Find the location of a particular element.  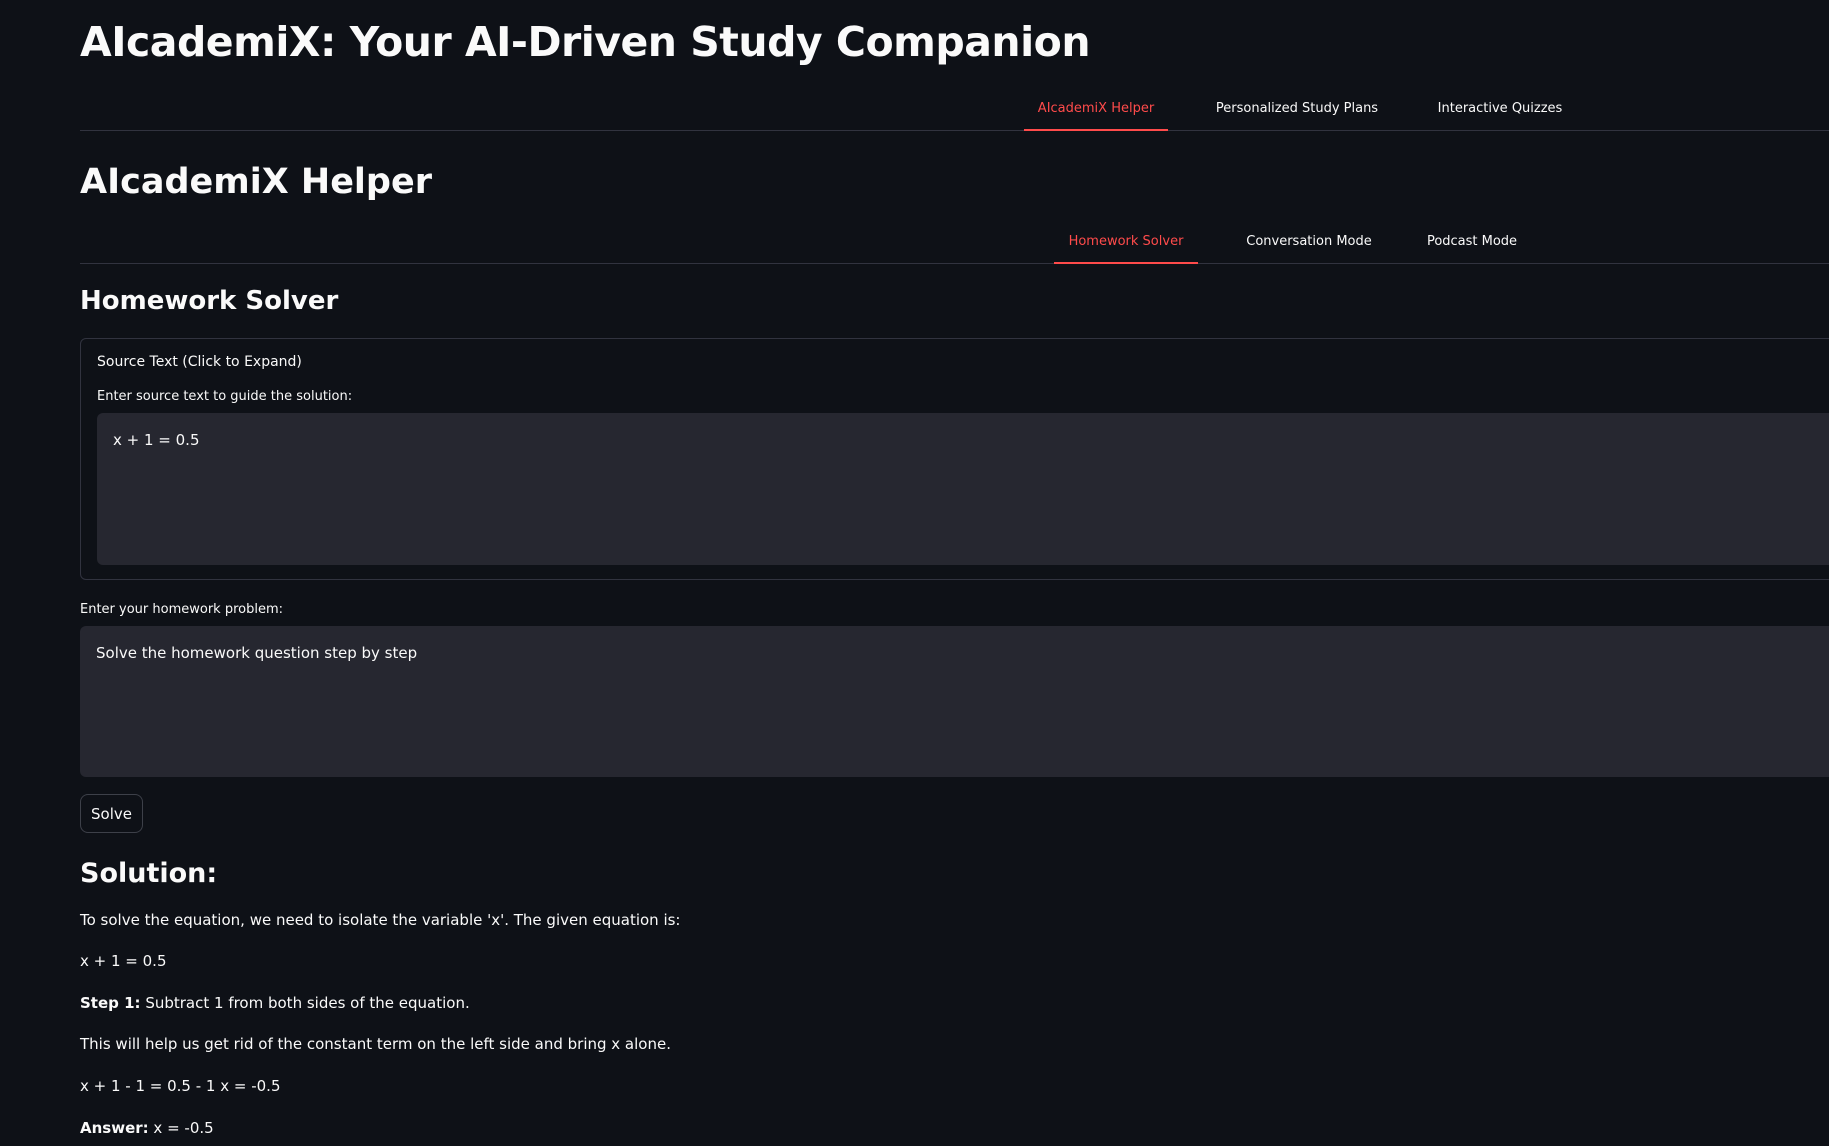

tab-podcast-mode: Podcast Mode is located at coordinates (1472, 243).